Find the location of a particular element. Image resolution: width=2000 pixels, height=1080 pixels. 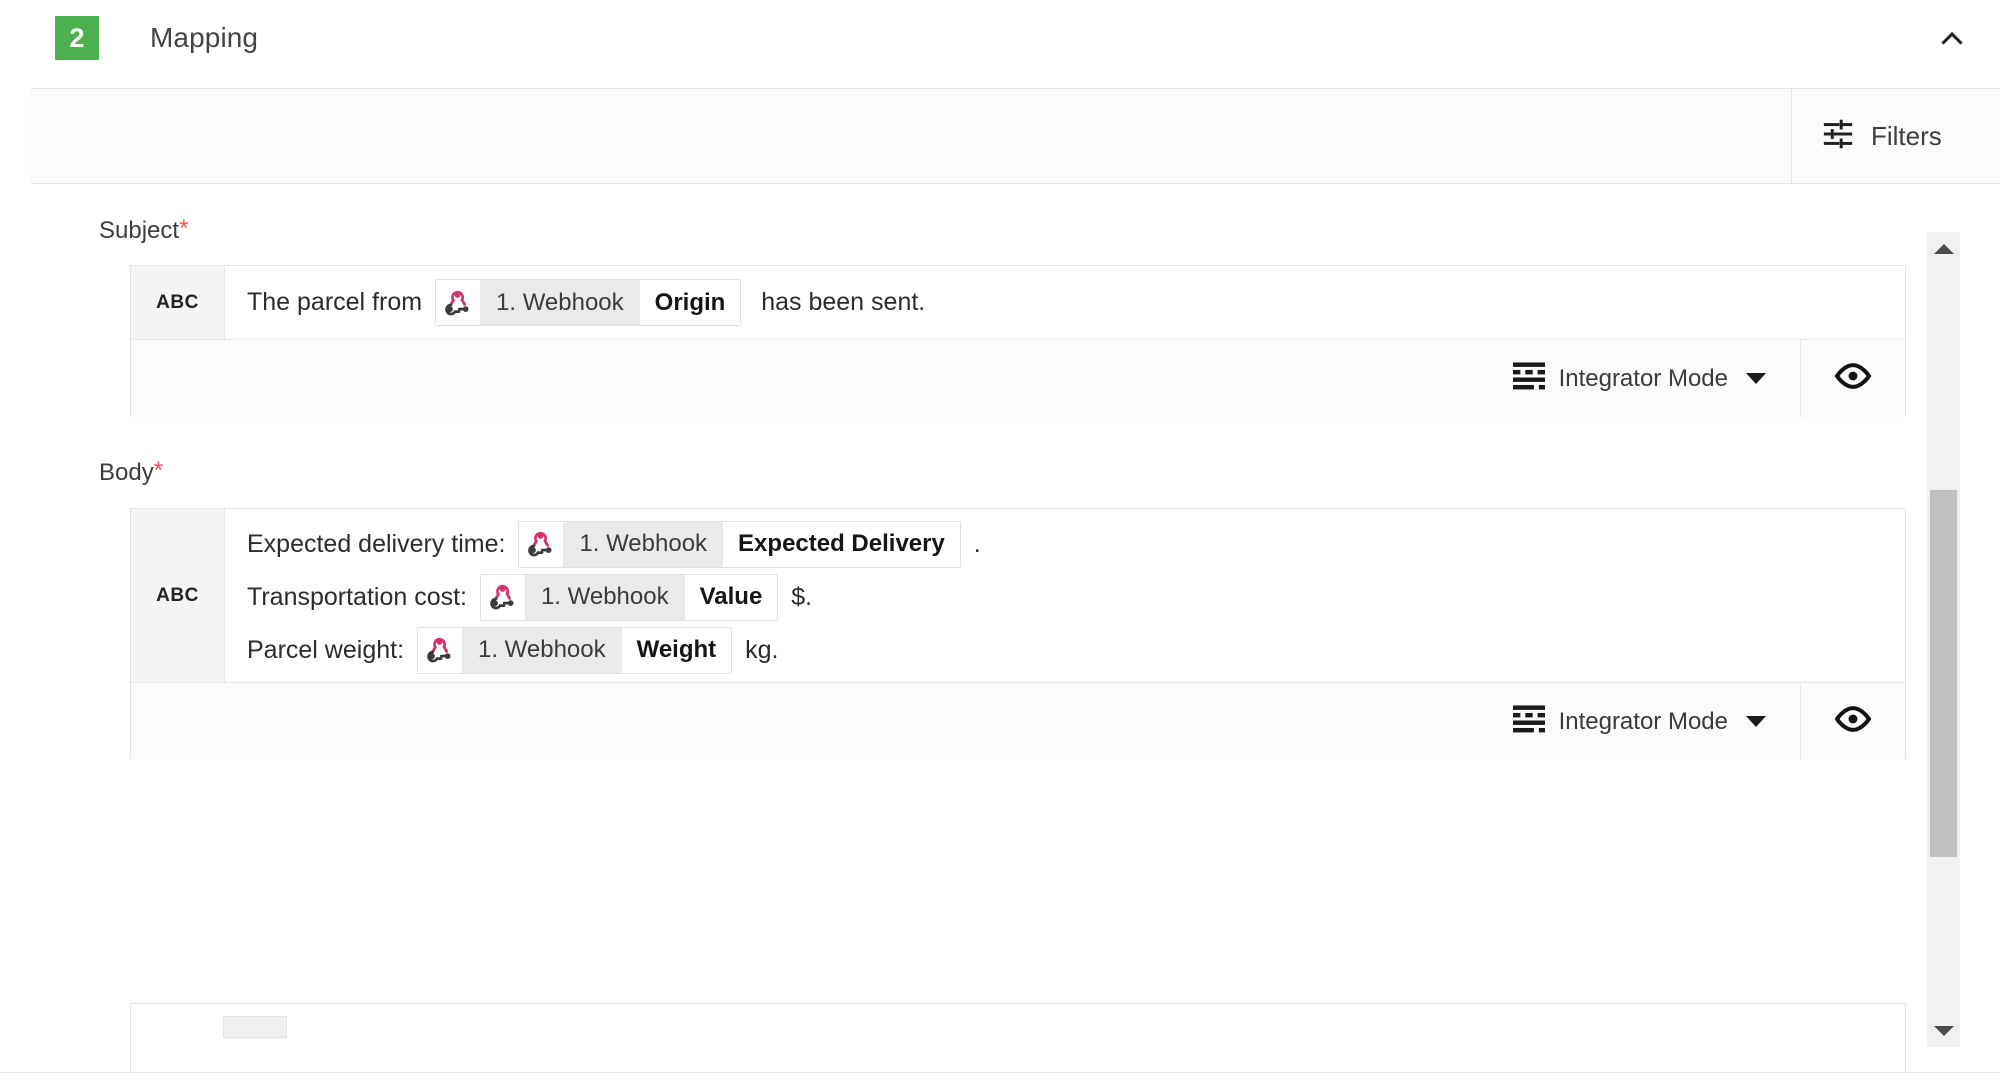

mapping-pill-origin: 1. Webhook Origin is located at coordinates (588, 302).